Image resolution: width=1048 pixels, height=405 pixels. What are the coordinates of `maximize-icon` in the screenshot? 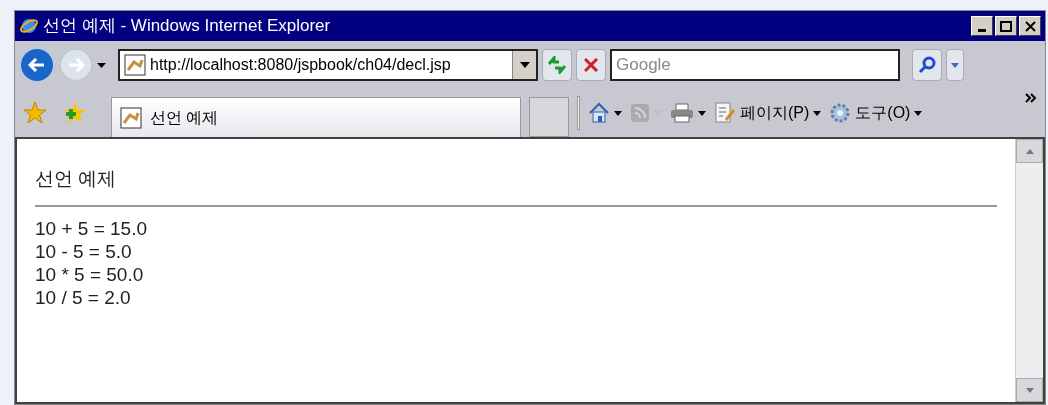 It's located at (1006, 26).